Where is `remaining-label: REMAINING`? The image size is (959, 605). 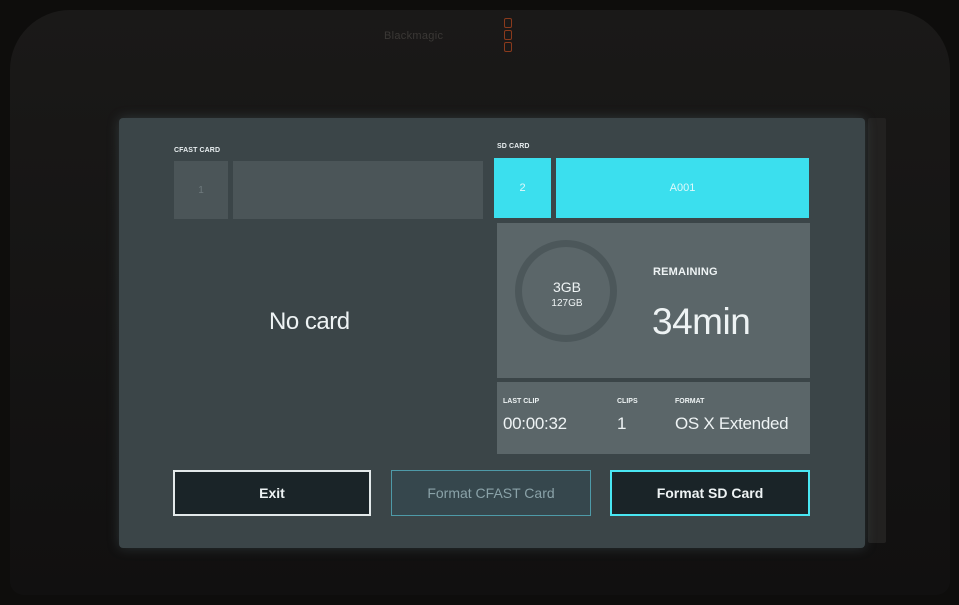 remaining-label: REMAINING is located at coordinates (685, 272).